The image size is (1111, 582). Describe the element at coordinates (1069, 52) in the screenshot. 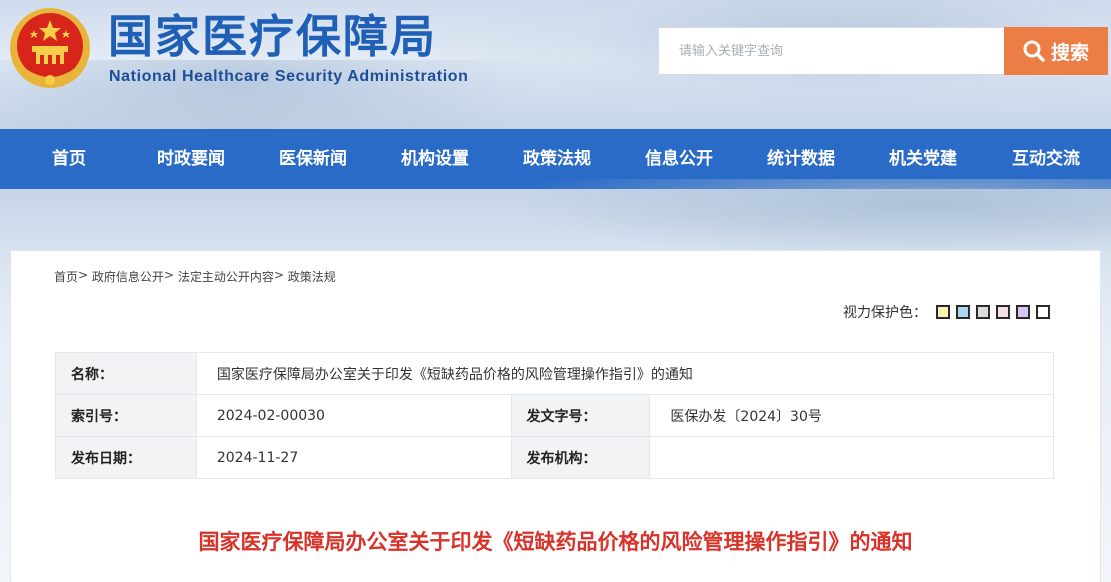

I see `search-button-label: 搜索` at that location.